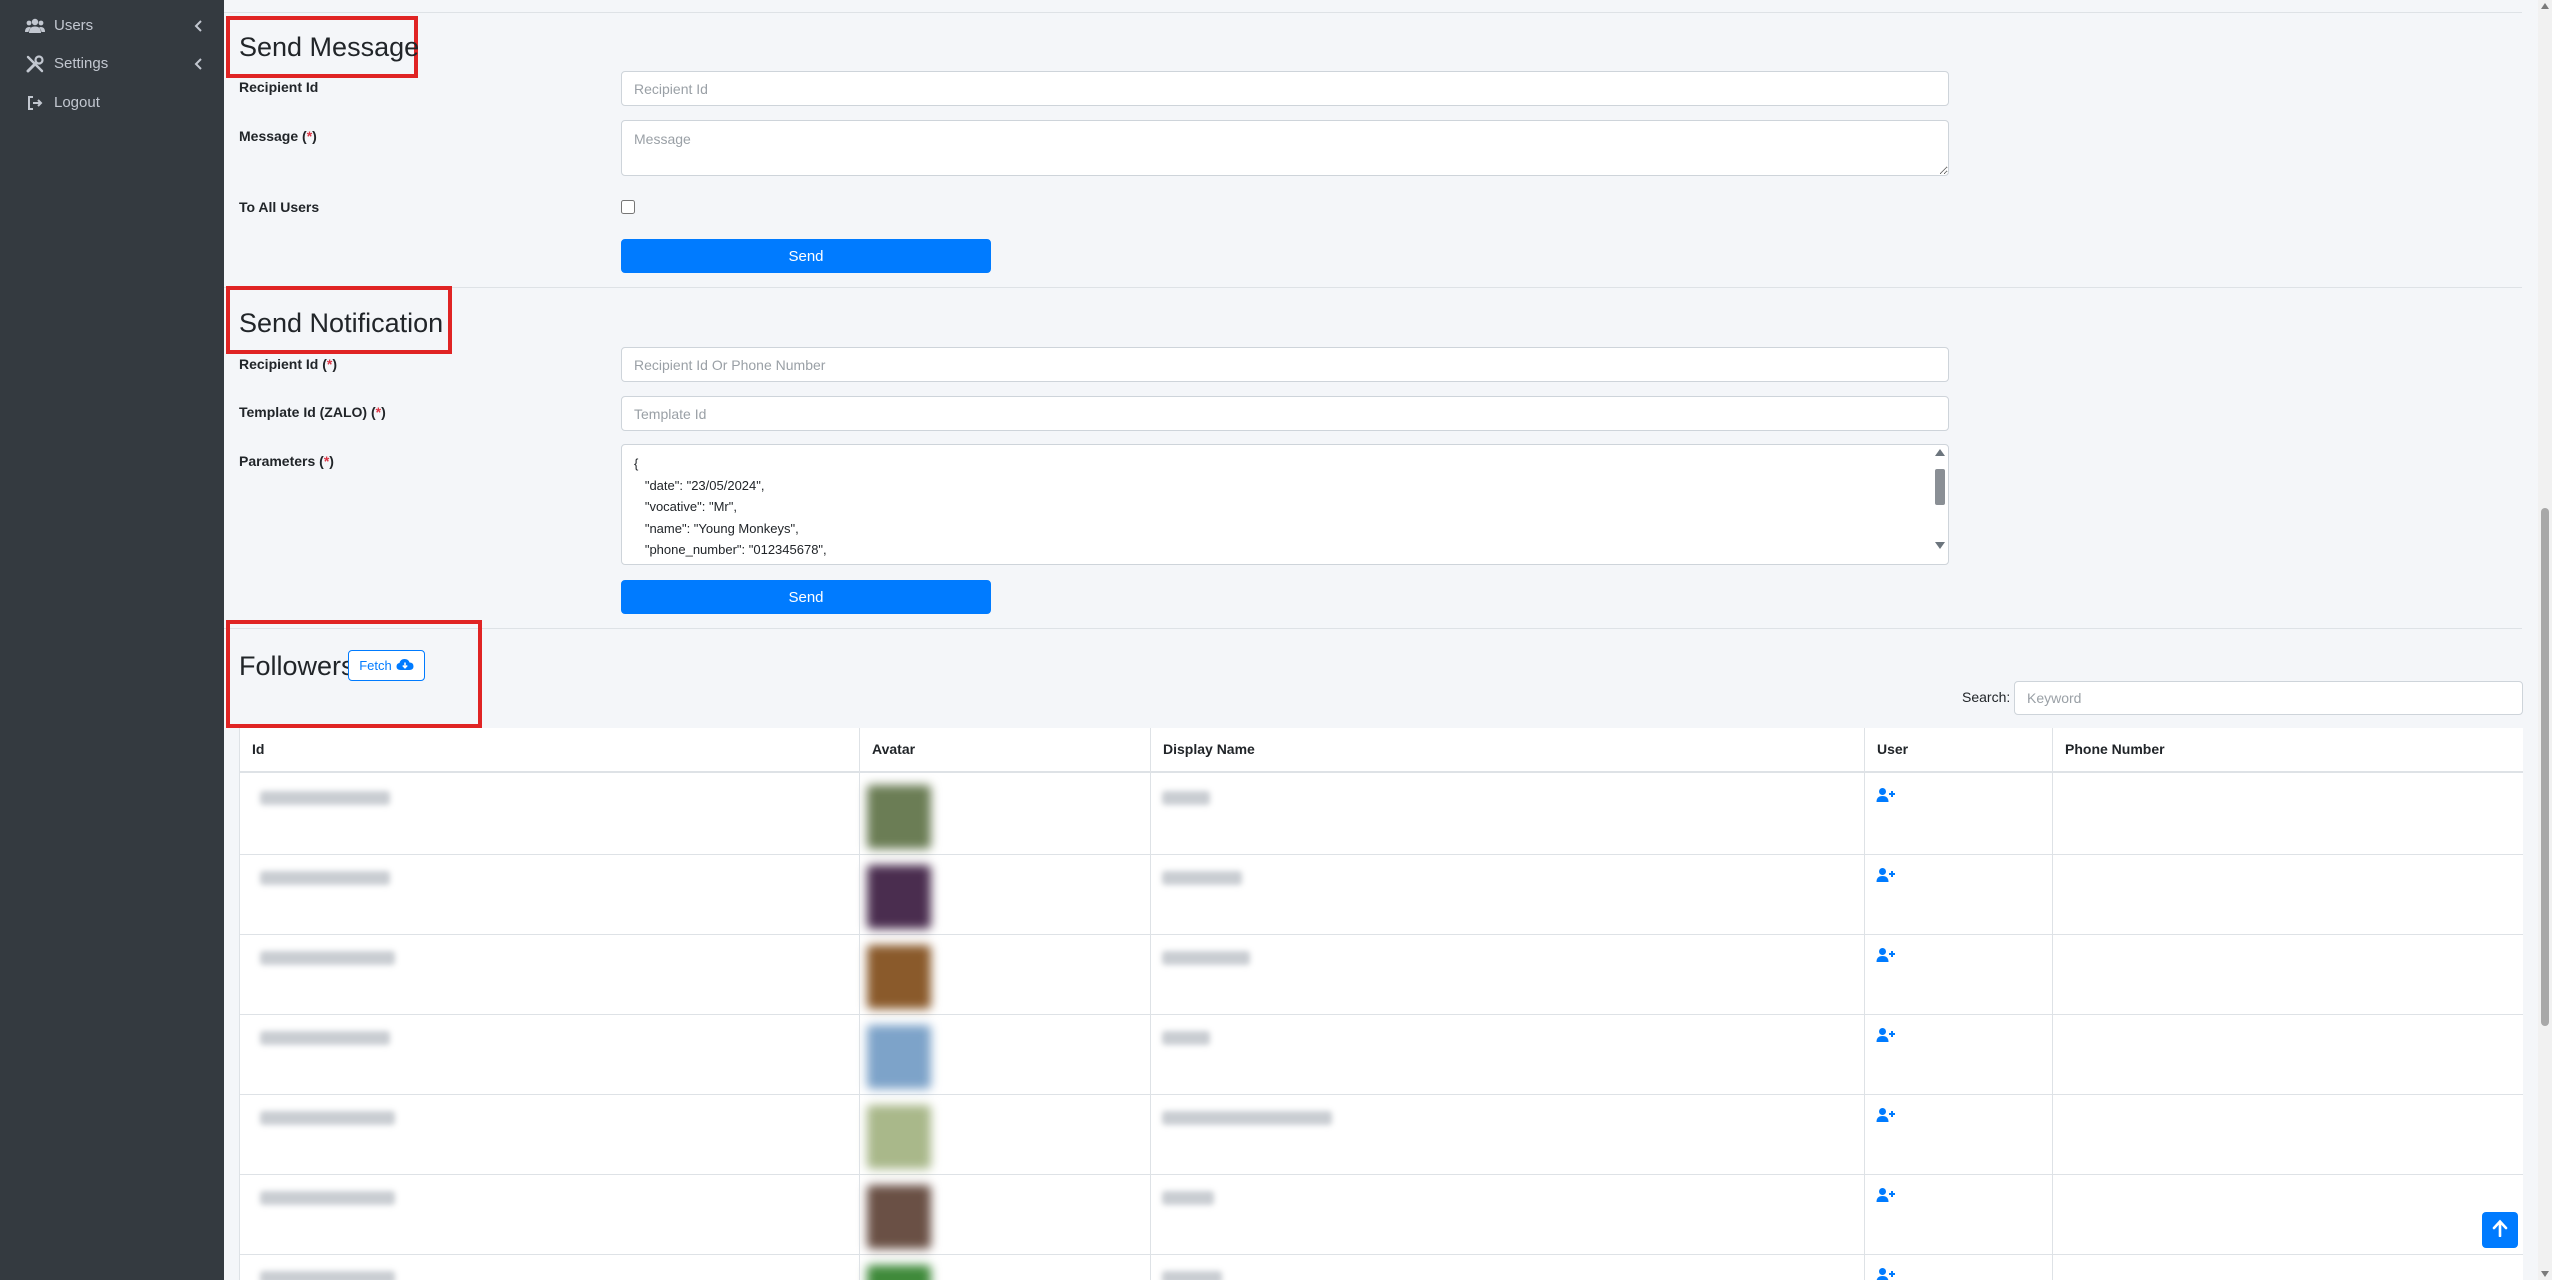  What do you see at coordinates (375, 665) in the screenshot?
I see `fetch-label: Fetch` at bounding box center [375, 665].